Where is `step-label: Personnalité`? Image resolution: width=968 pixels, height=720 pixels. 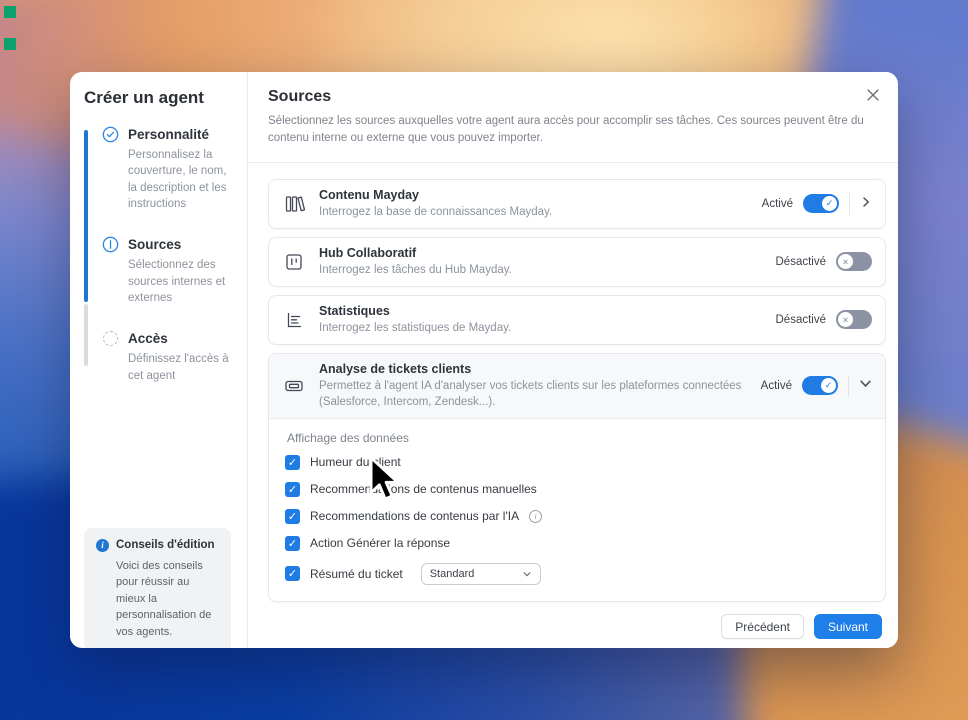
step-label: Personnalité is located at coordinates (169, 134).